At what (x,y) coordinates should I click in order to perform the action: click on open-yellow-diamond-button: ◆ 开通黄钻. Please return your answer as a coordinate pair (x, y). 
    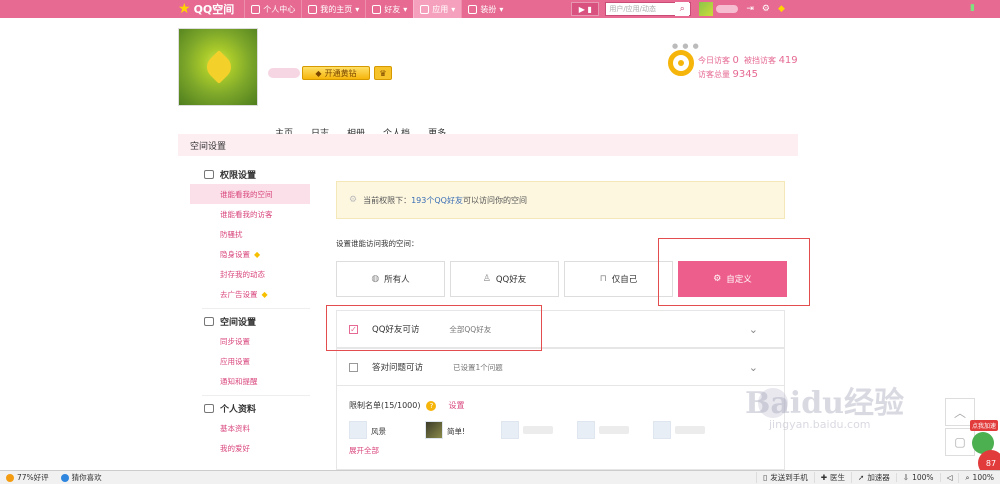
    Looking at the image, I should click on (336, 73).